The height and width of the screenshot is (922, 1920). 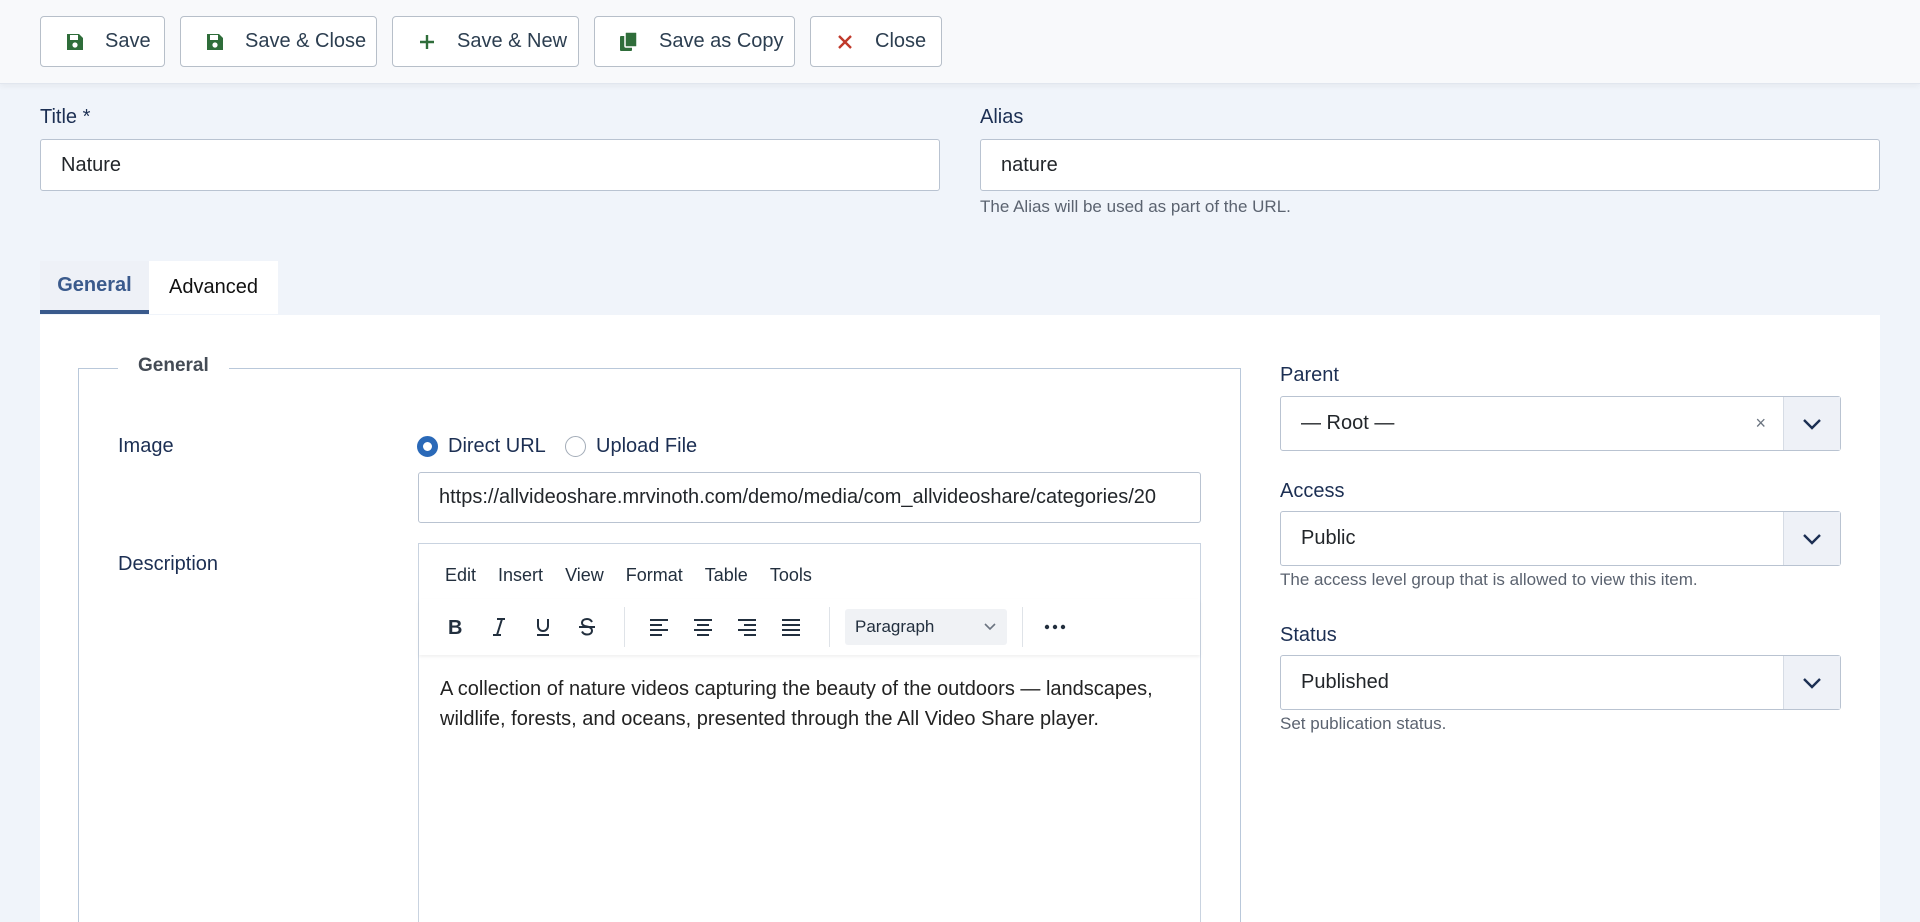 I want to click on save-as-copy-button: Save as Copy, so click(x=694, y=41).